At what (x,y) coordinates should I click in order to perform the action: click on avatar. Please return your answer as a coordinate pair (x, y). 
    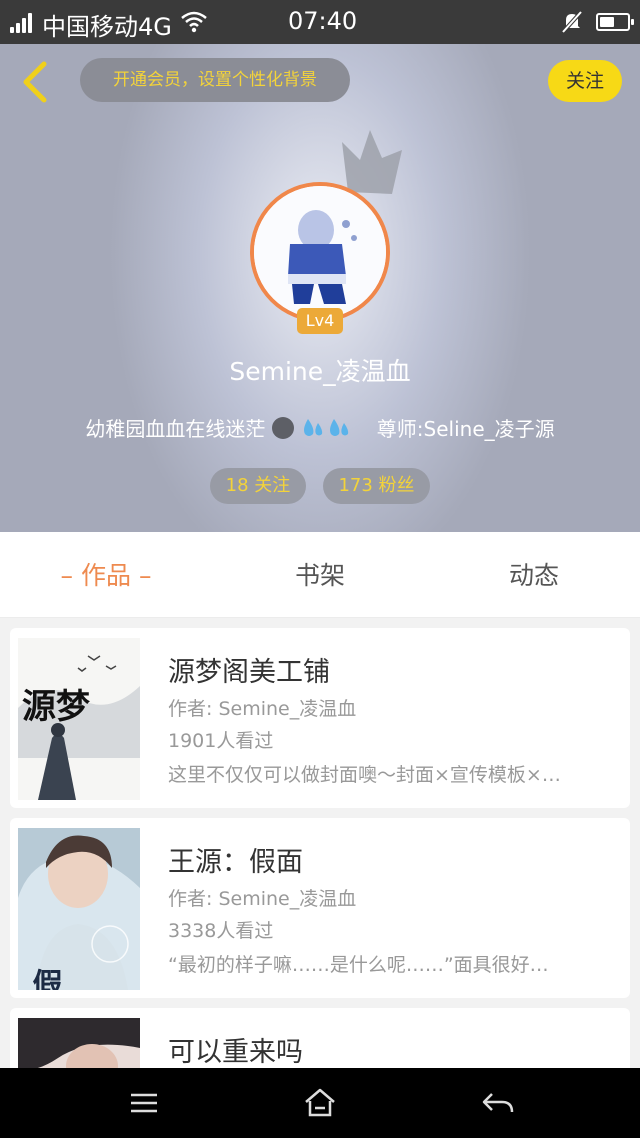
    Looking at the image, I should click on (320, 252).